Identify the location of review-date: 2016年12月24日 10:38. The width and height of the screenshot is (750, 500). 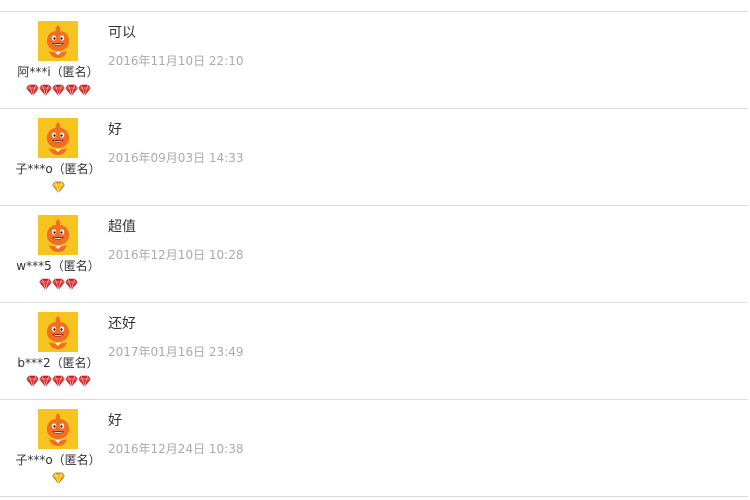
(176, 449).